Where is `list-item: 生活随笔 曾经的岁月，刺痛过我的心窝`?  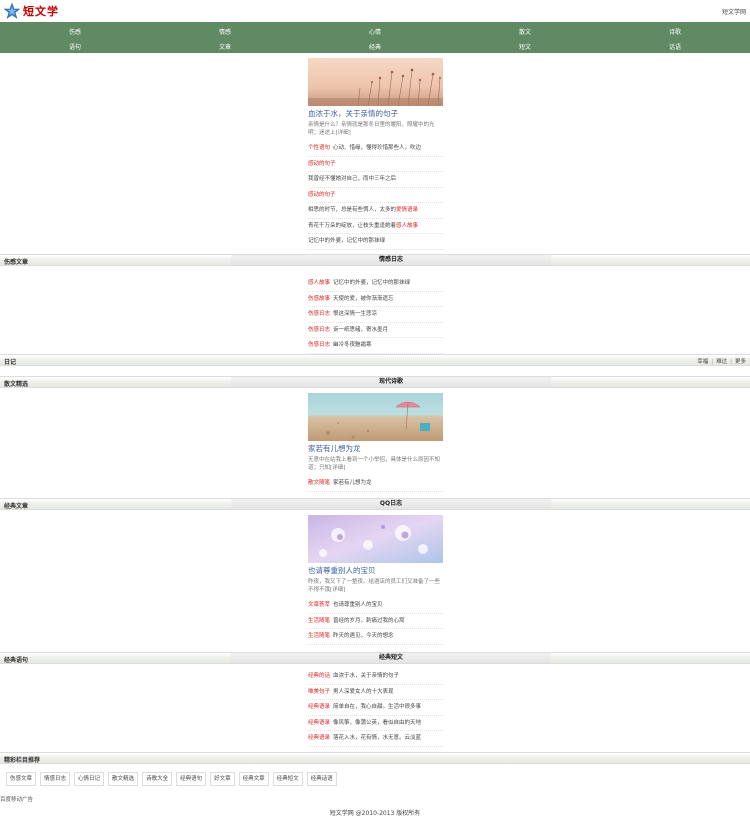
list-item: 生活随笔 曾经的岁月，刺痛过我的心窝 is located at coordinates (375, 621).